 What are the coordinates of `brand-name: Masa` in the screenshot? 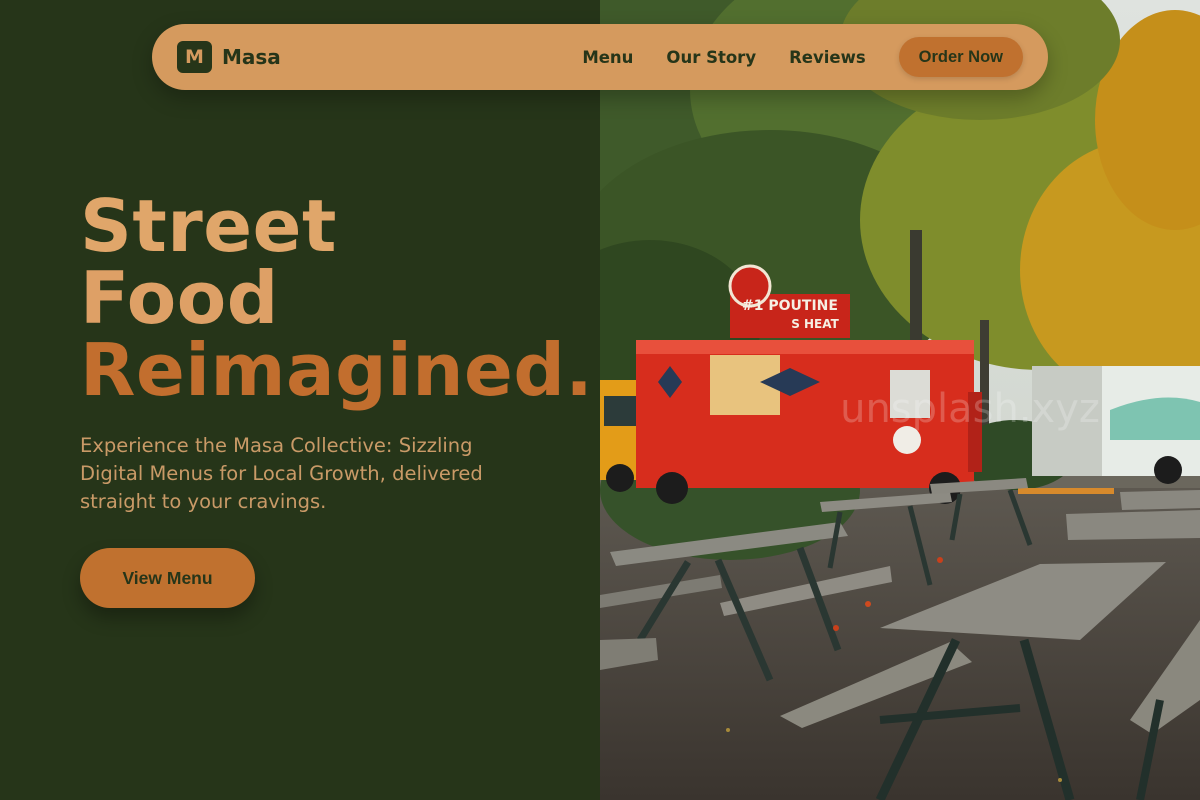 It's located at (251, 57).